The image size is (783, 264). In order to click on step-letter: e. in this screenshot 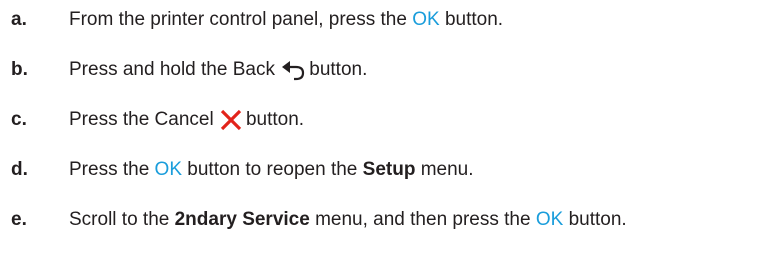, I will do `click(19, 219)`.